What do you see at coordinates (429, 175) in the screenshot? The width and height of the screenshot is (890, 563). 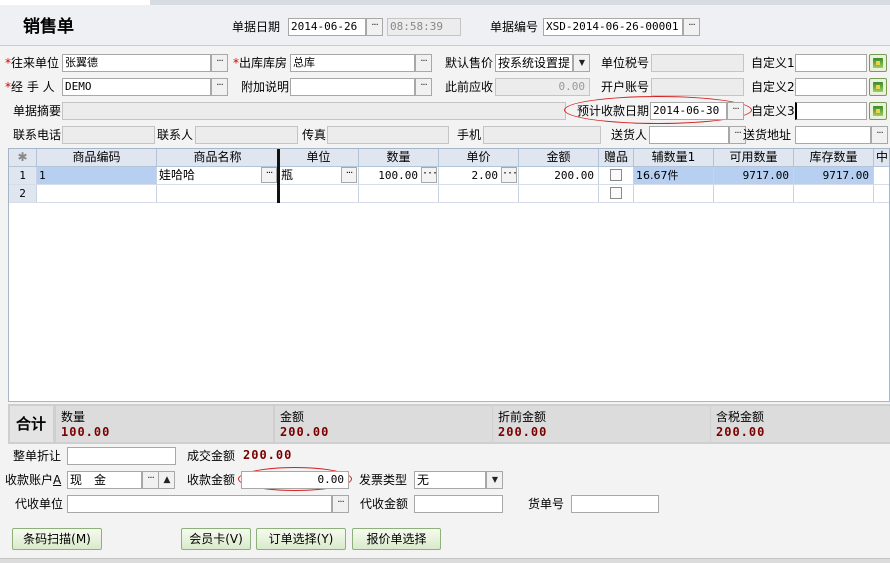 I see `cell-qty-picker-button: ···` at bounding box center [429, 175].